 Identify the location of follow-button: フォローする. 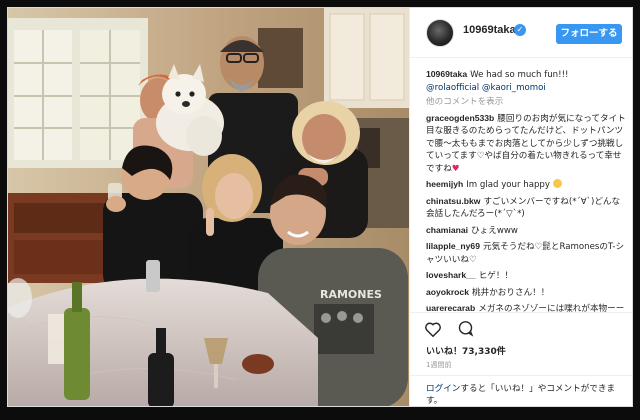
(589, 34).